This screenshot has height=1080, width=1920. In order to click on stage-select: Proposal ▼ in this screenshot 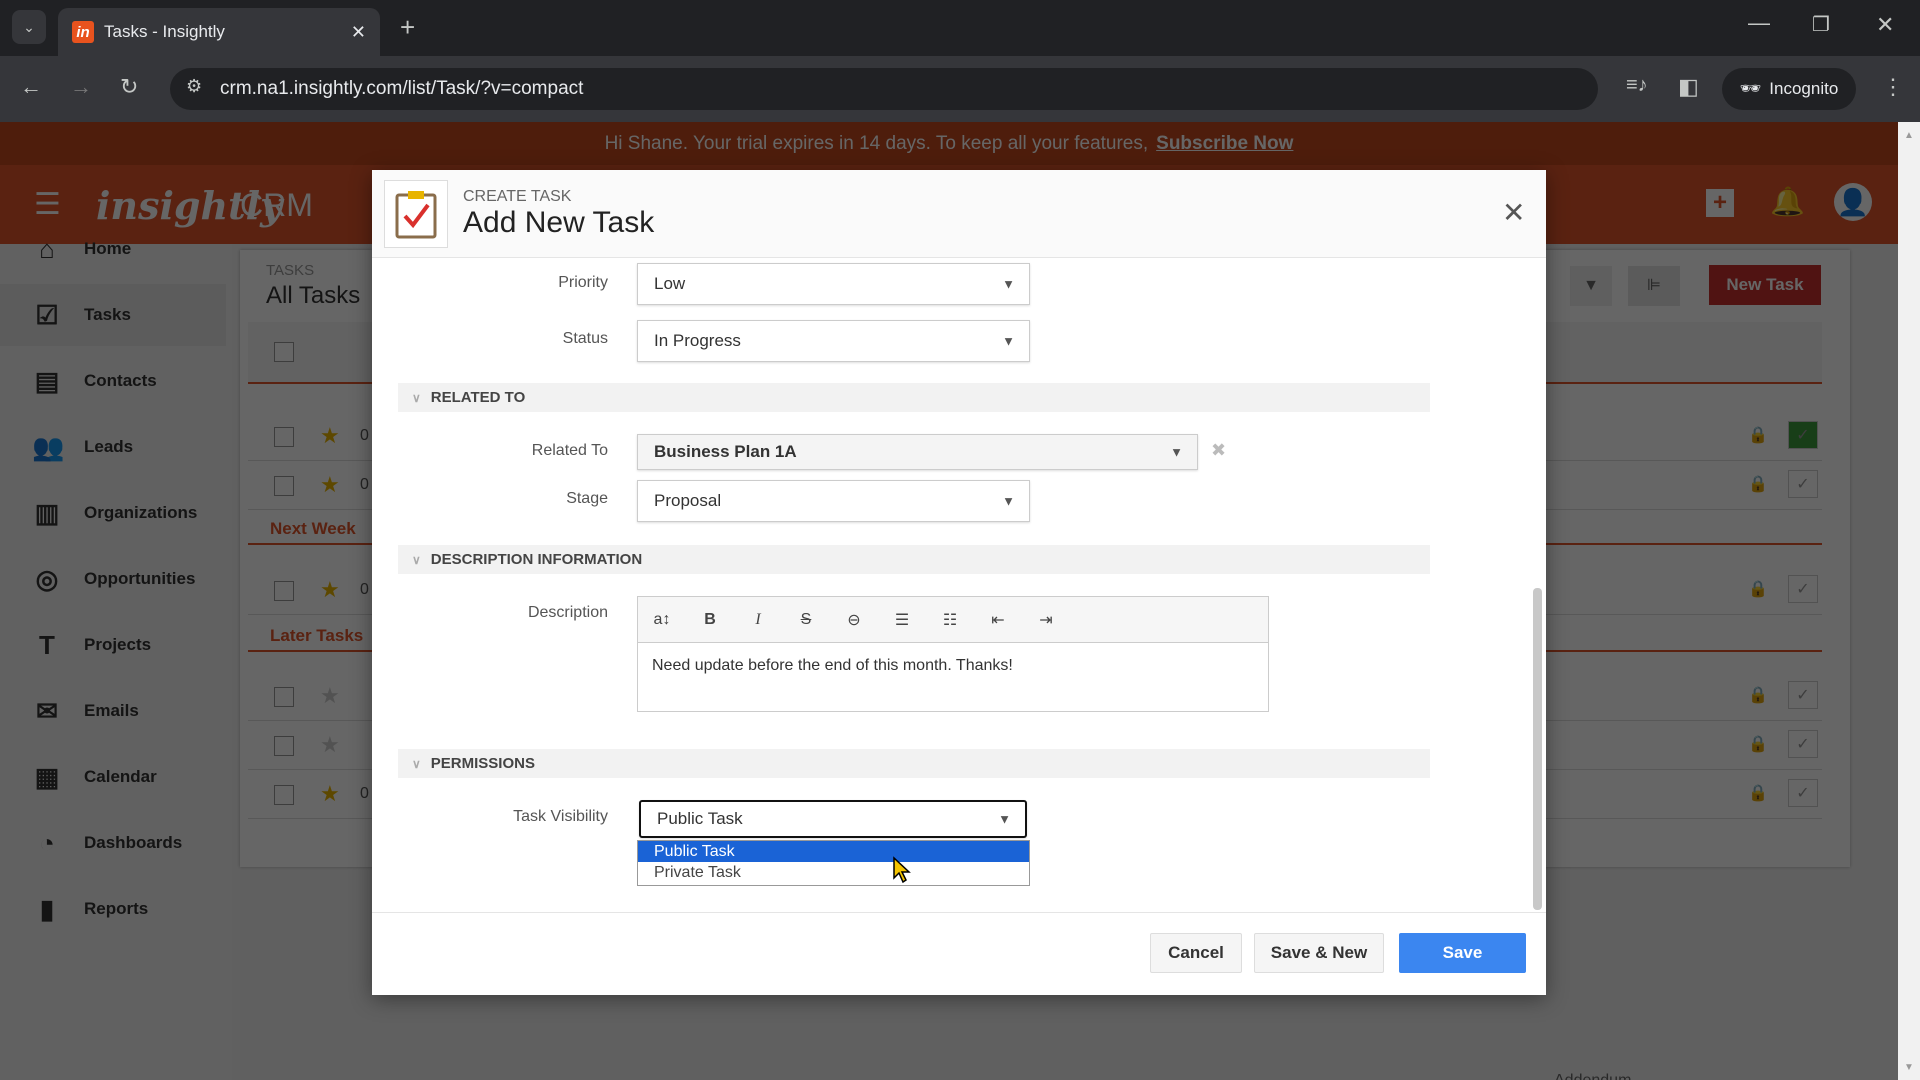, I will do `click(833, 501)`.